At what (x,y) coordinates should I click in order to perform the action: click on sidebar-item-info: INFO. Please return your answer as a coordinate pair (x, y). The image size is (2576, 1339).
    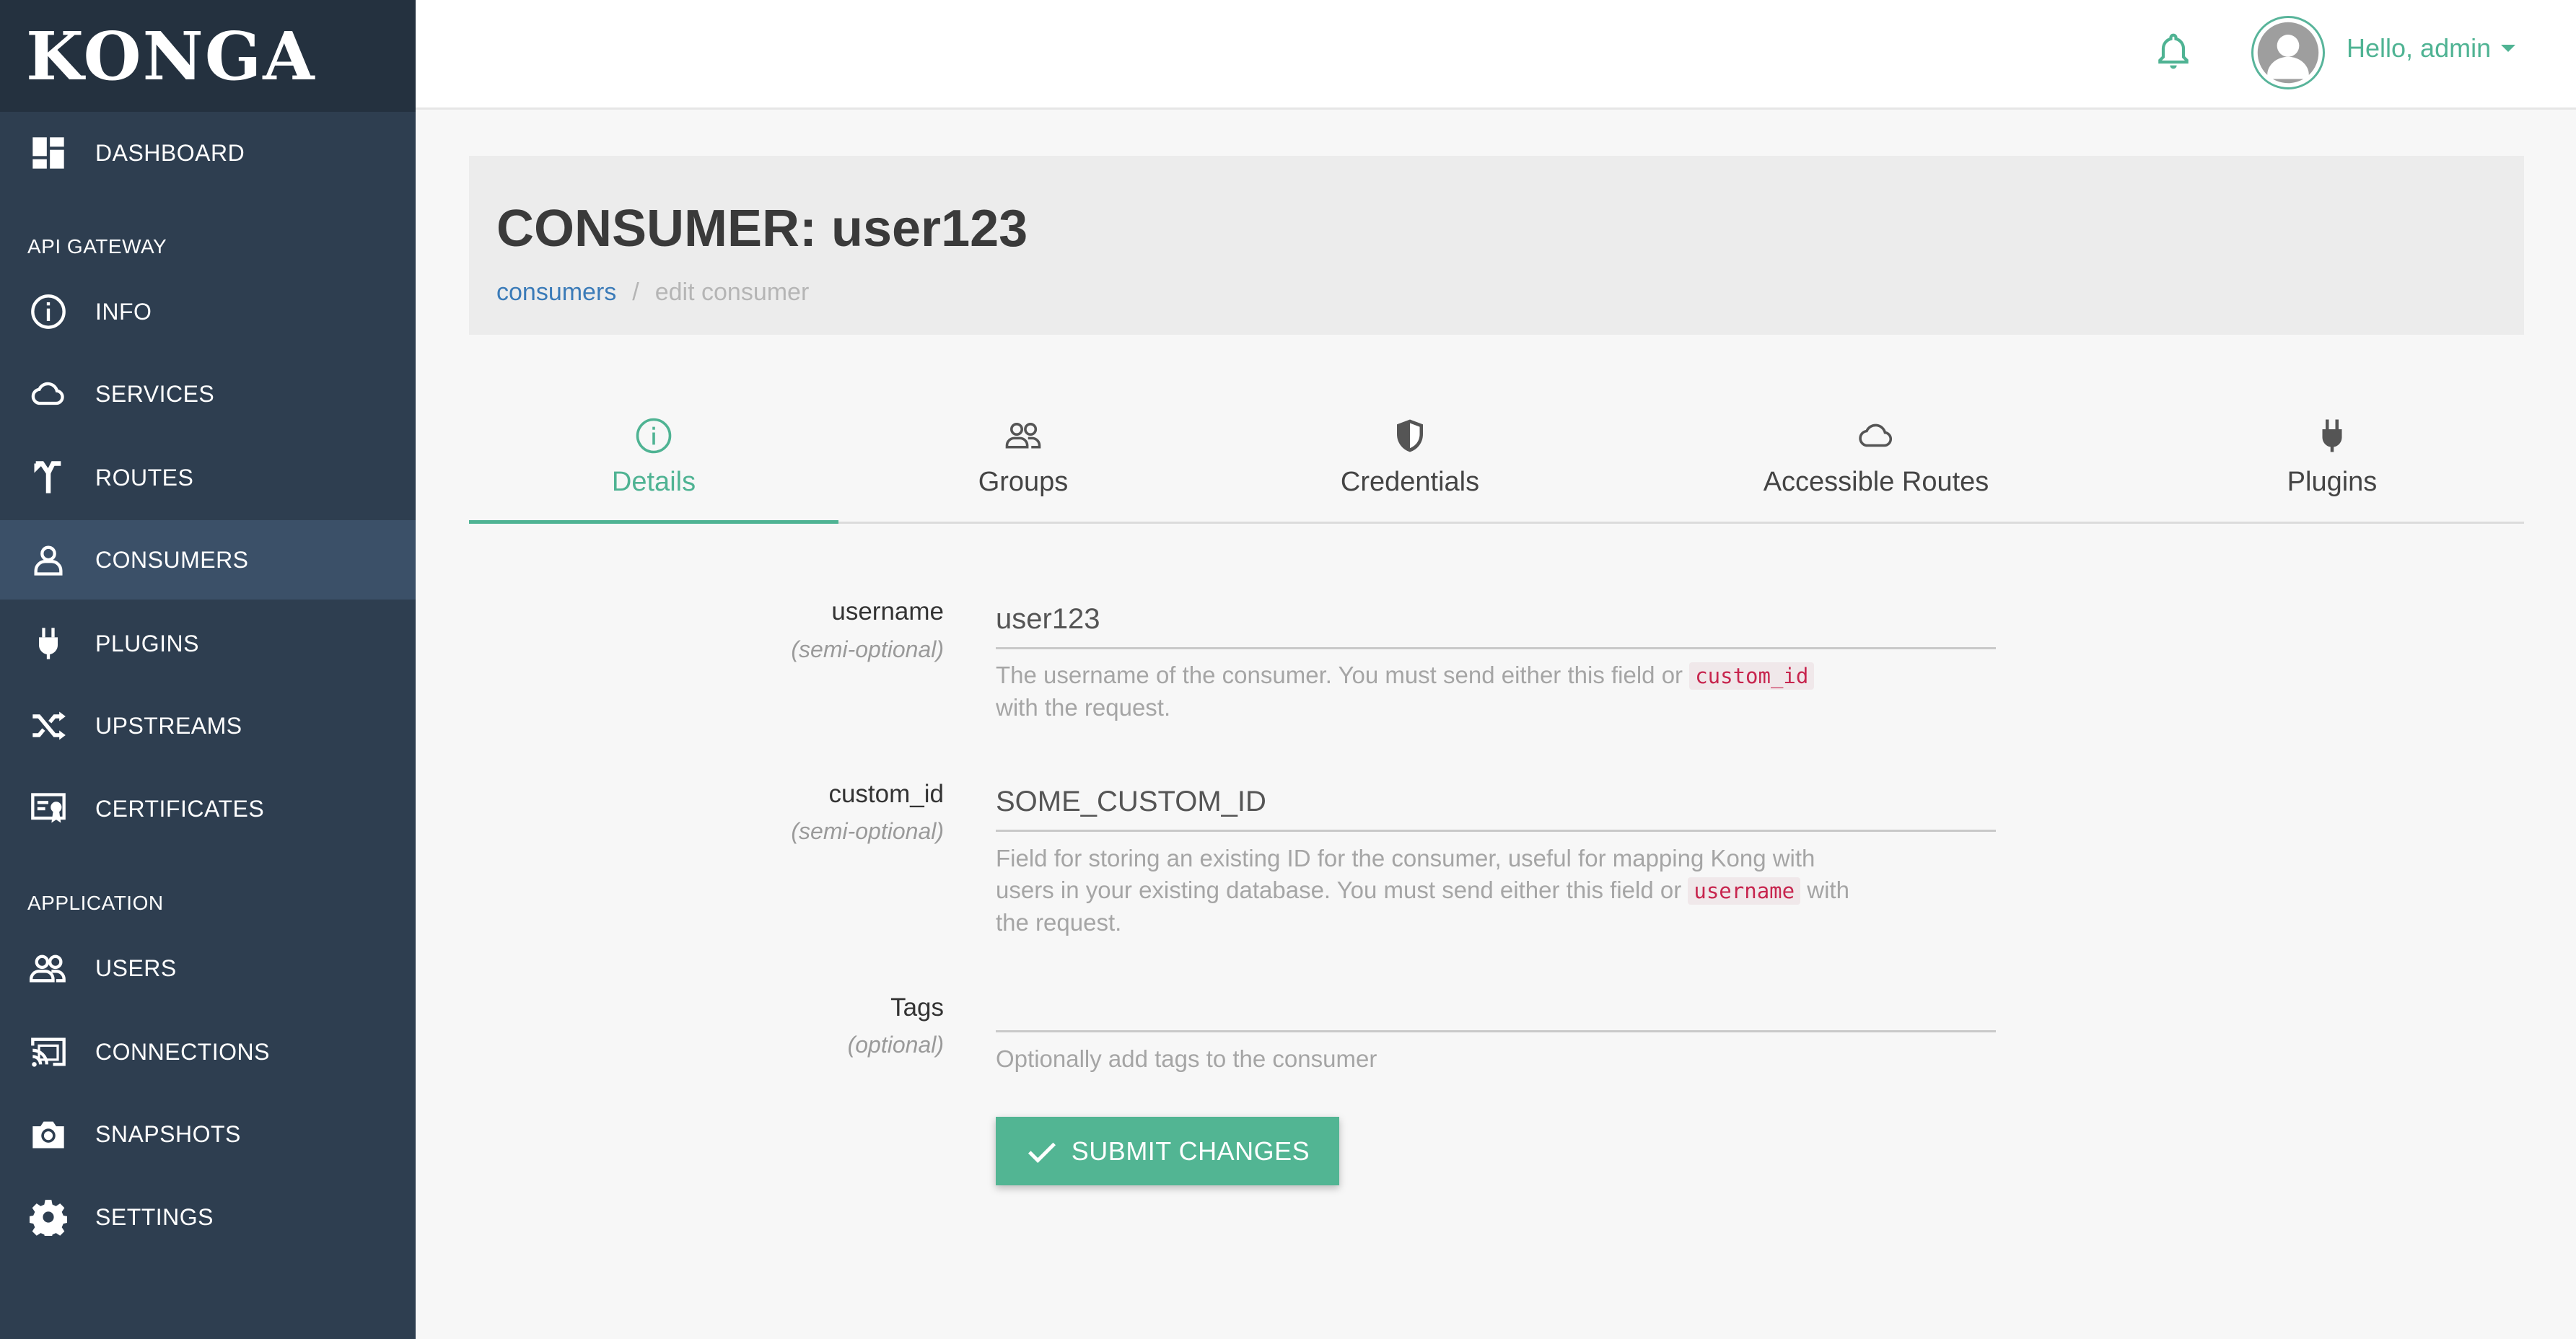
    Looking at the image, I should click on (208, 311).